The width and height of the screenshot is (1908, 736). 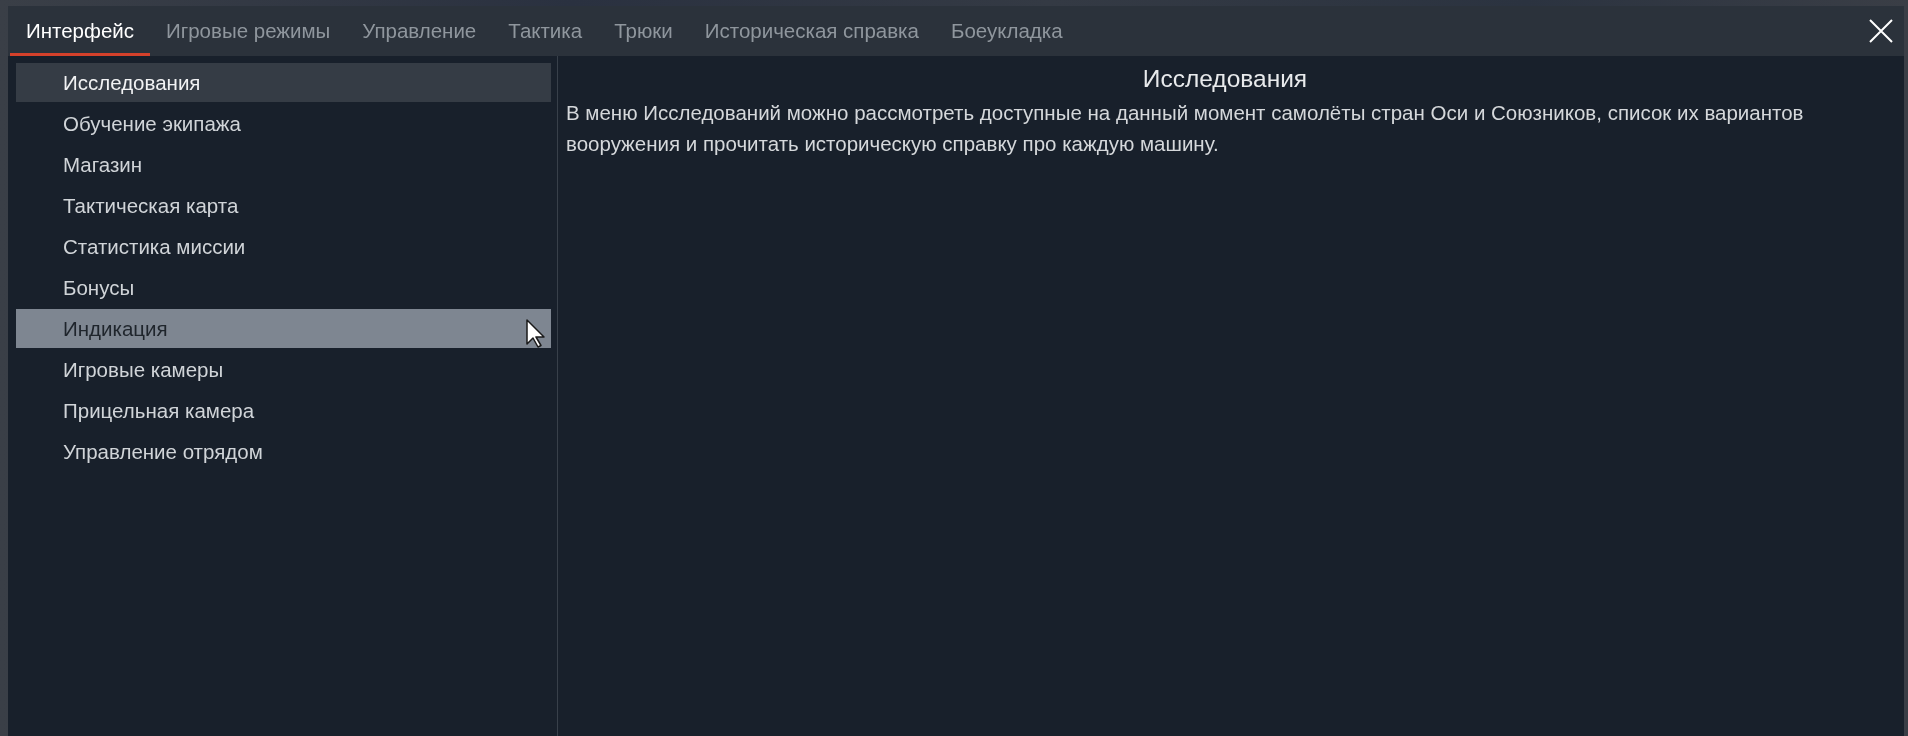 I want to click on mouse-cursor-icon, so click(x=536, y=333).